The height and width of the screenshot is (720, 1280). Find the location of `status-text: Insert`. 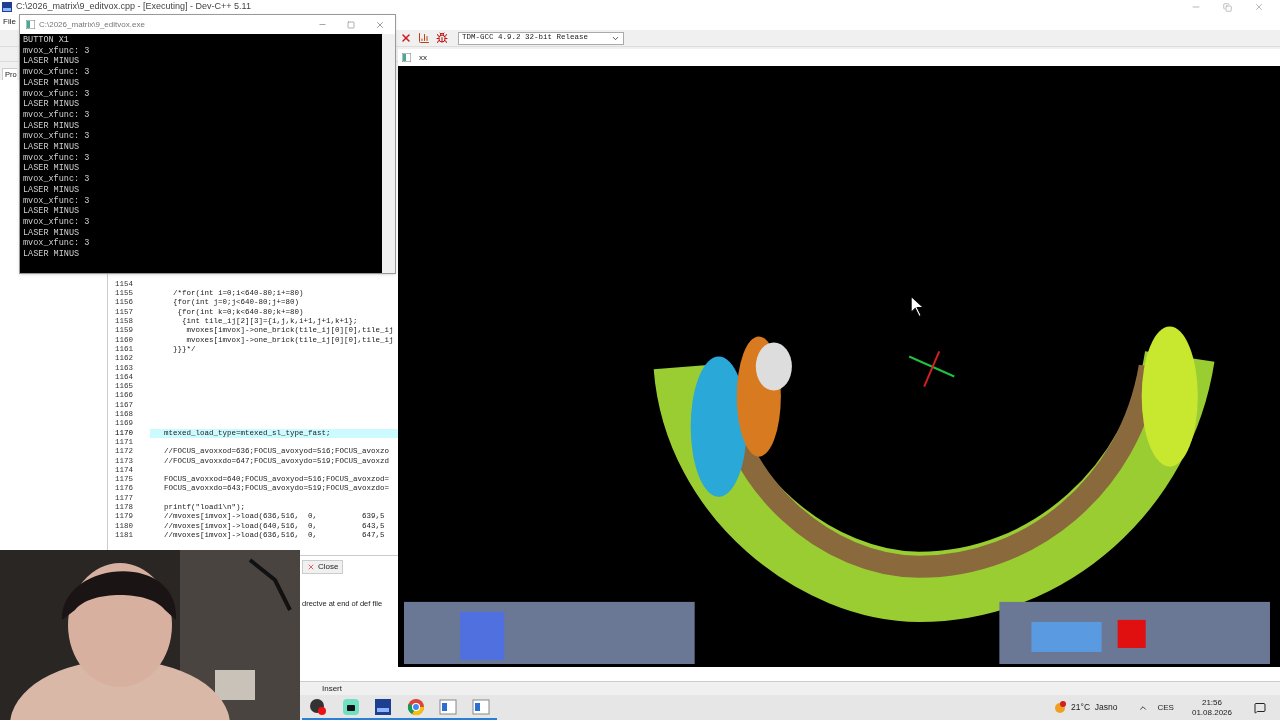

status-text: Insert is located at coordinates (332, 688).